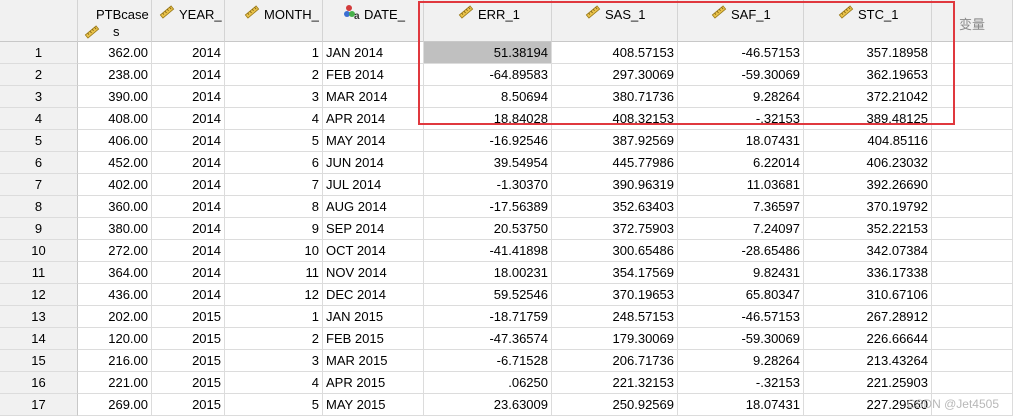  I want to click on cell-date: OCT 2014, so click(373, 251).